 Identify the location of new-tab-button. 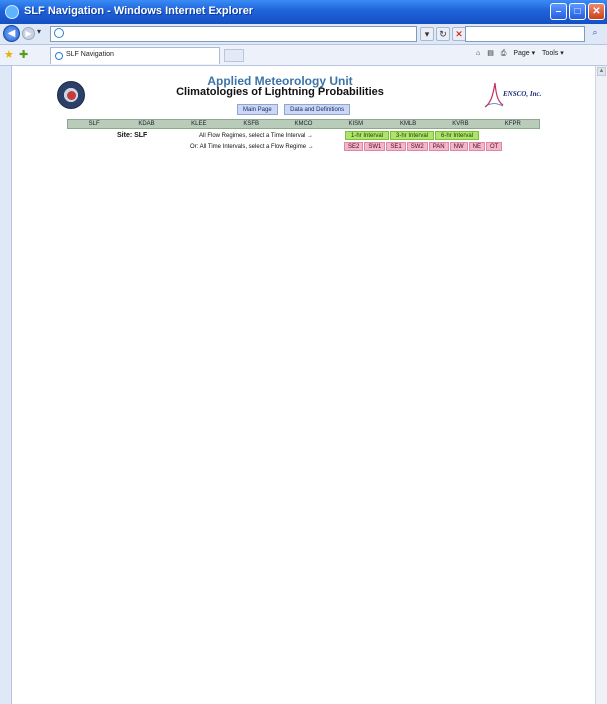
(234, 55).